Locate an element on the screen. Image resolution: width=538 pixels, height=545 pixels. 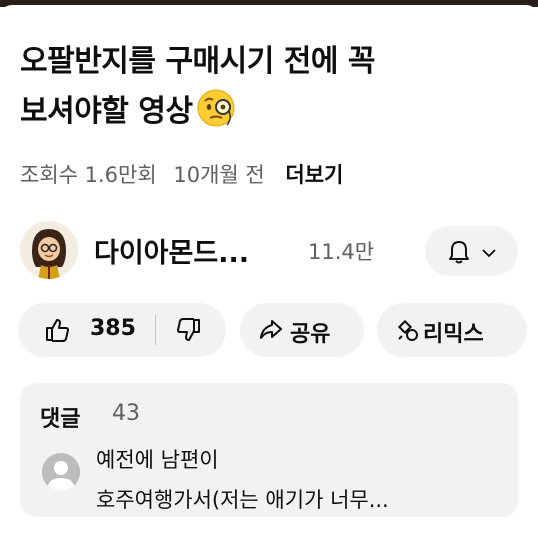
like-icon is located at coordinates (57, 332).